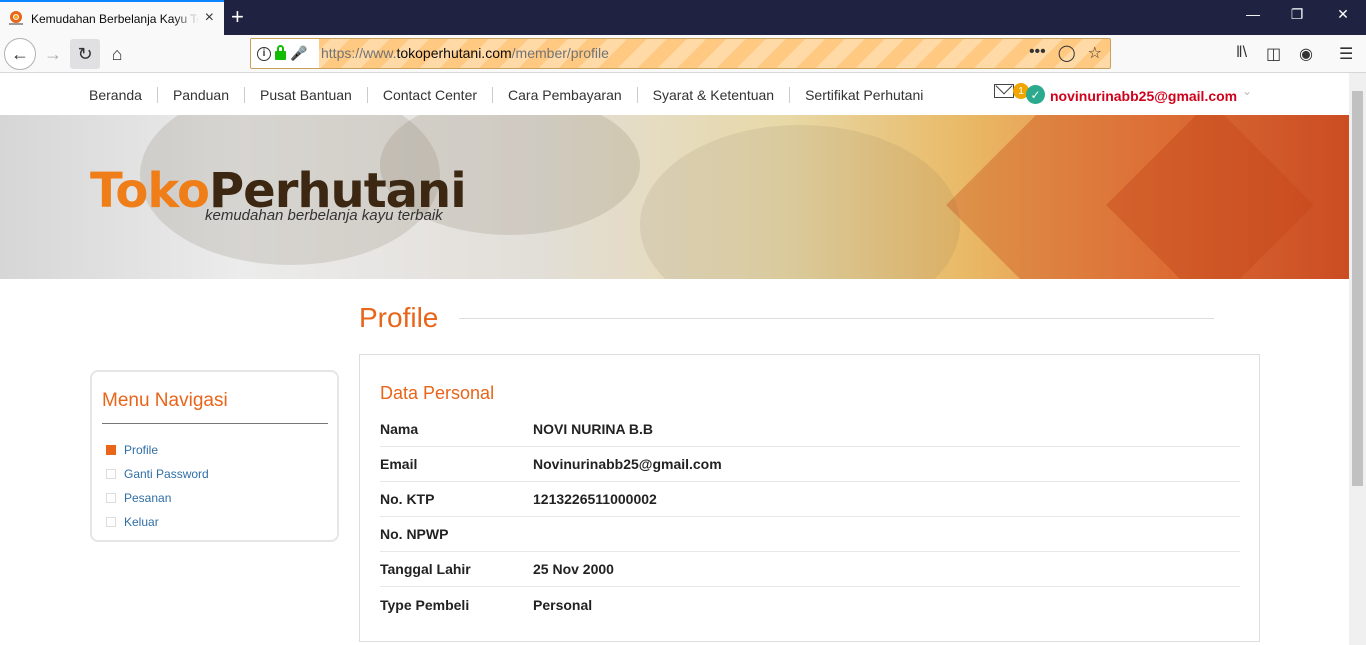 The image size is (1366, 645). Describe the element at coordinates (209, 18) in the screenshot. I see `tab-close-icon: ×` at that location.